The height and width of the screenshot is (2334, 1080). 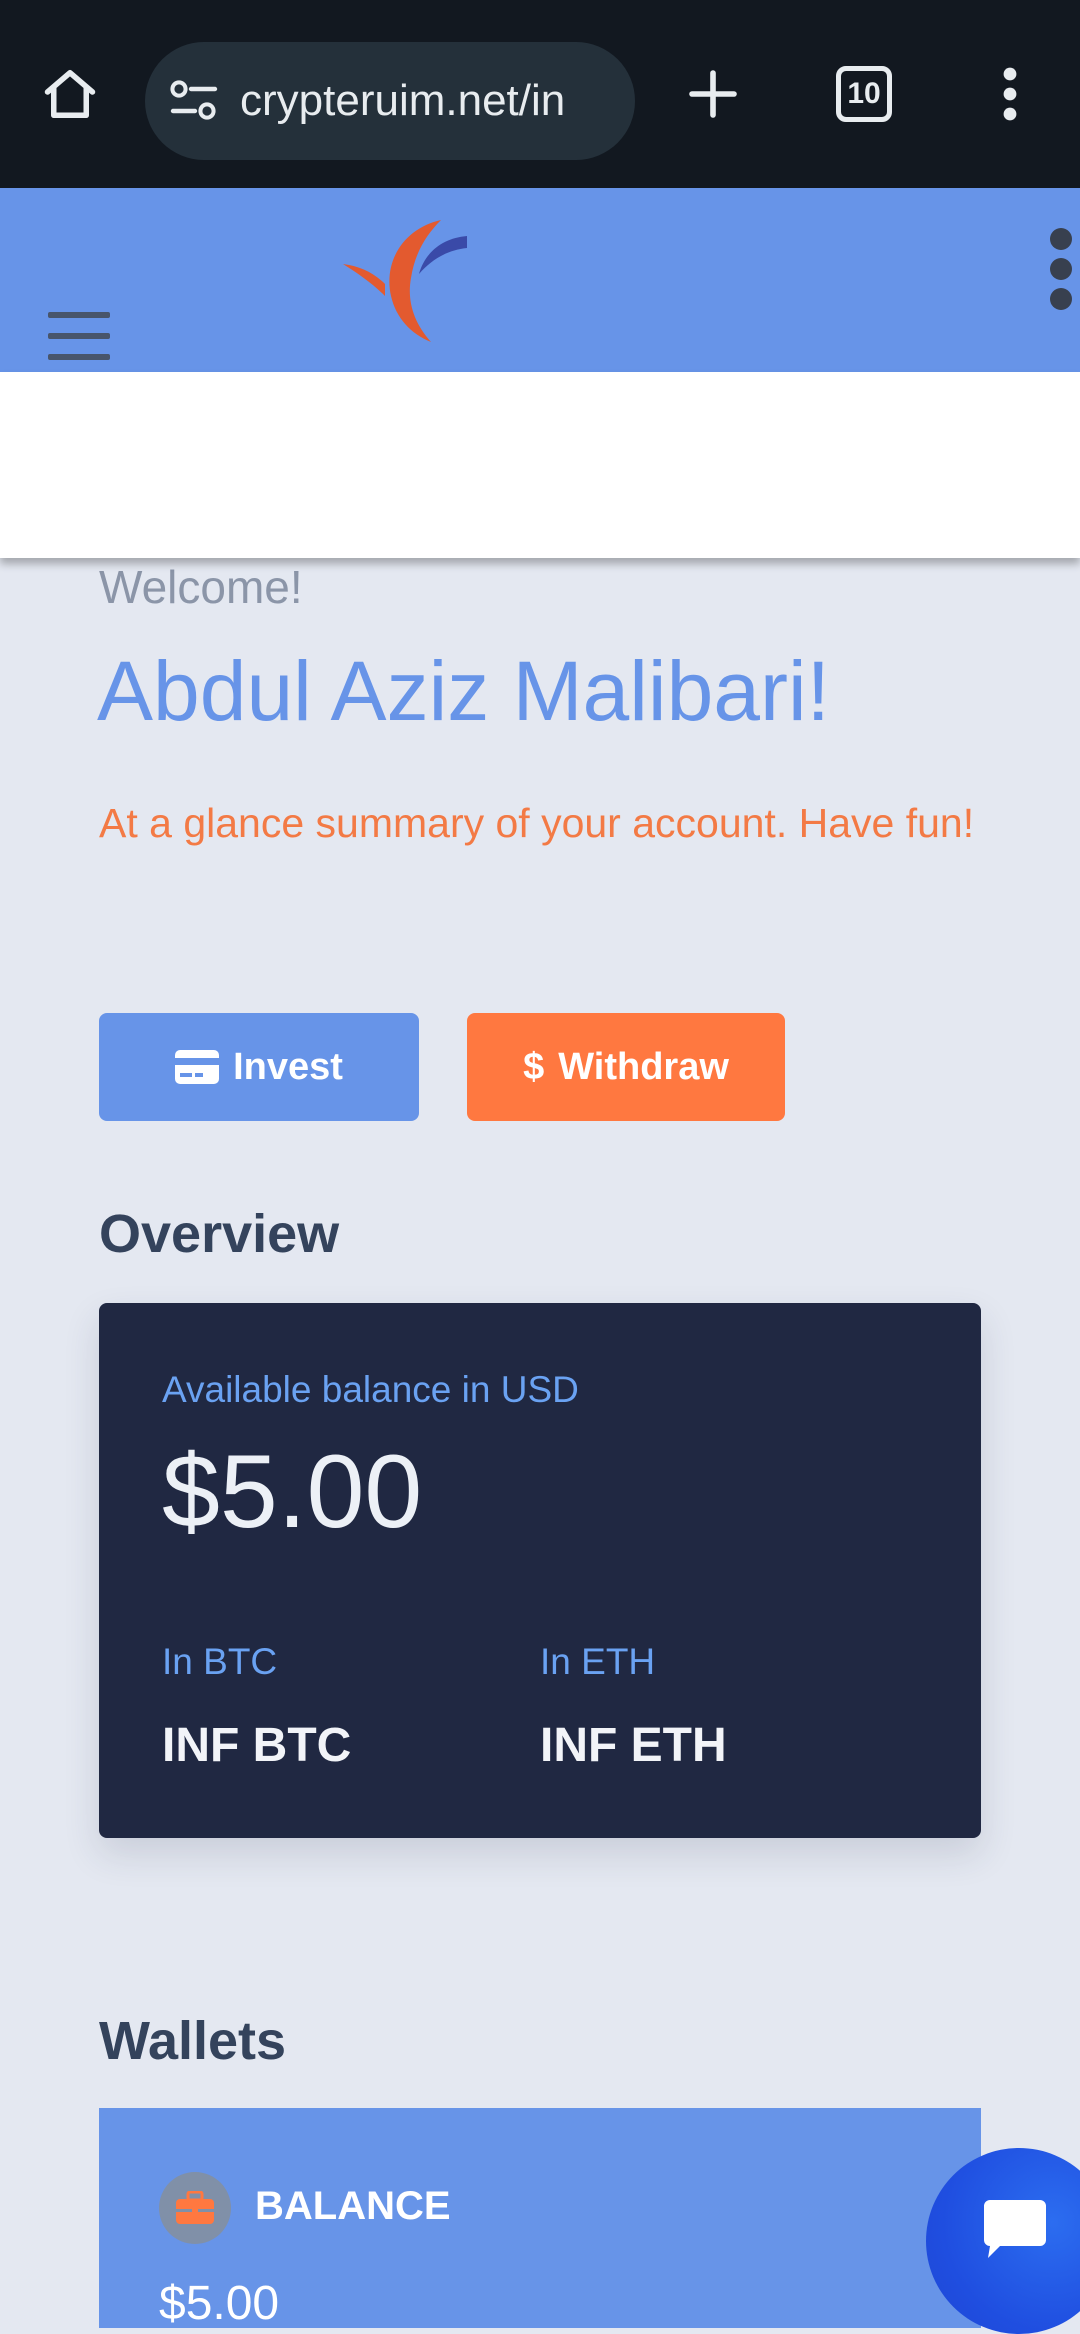 I want to click on home-icon, so click(x=70, y=94).